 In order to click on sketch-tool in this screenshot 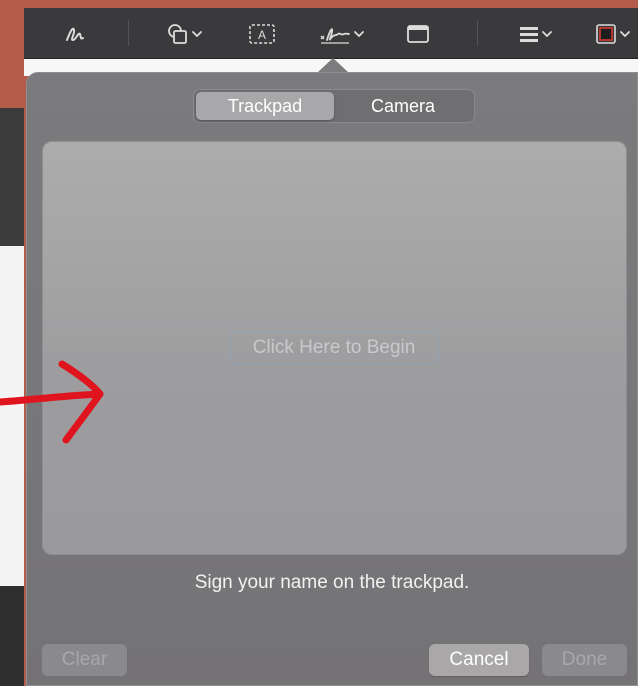, I will do `click(76, 34)`.